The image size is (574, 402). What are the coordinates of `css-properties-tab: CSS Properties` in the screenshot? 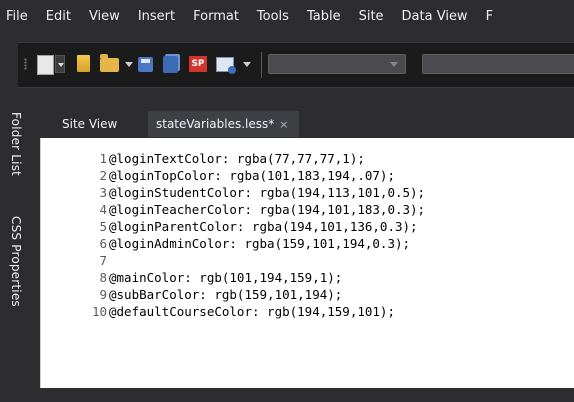 It's located at (16, 261).